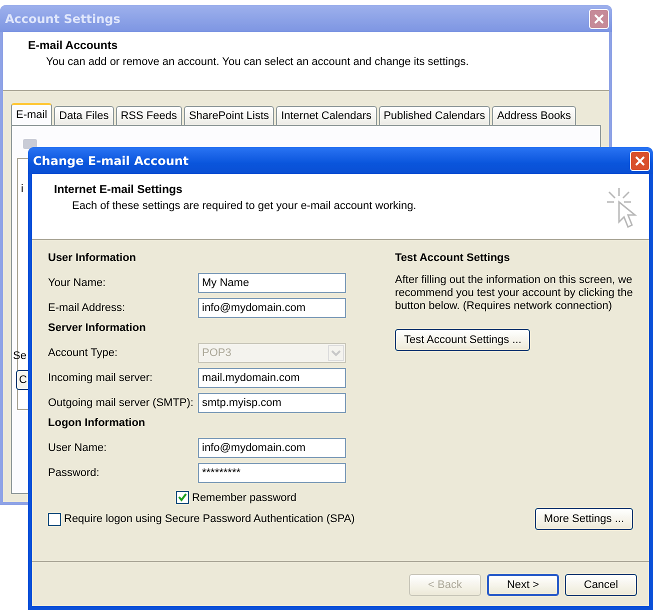  Describe the element at coordinates (326, 115) in the screenshot. I see `tab: Internet Calendars` at that location.